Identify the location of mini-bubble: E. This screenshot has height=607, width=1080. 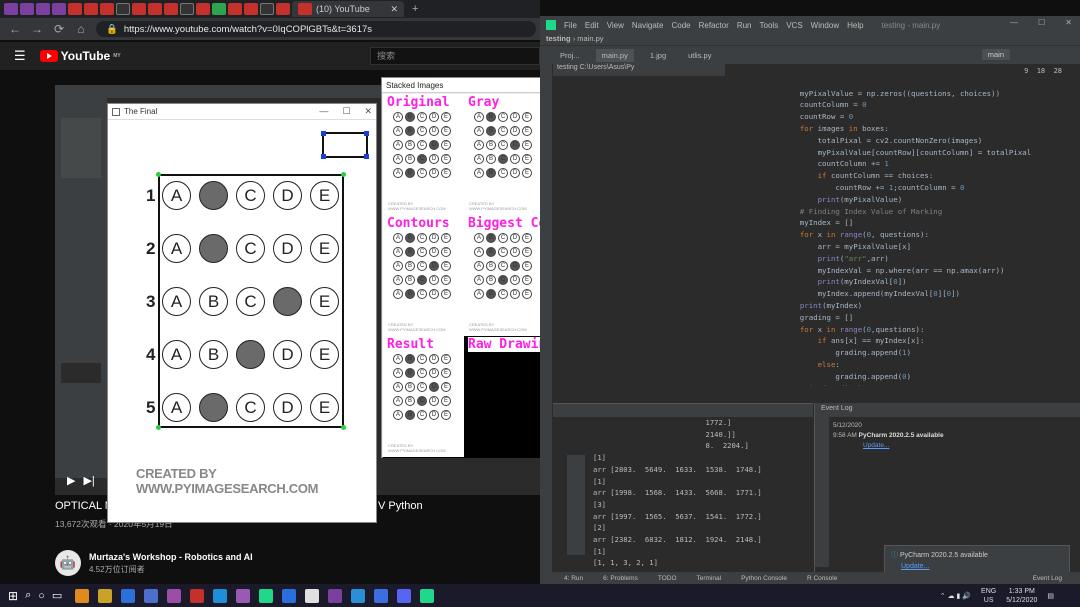
(527, 266).